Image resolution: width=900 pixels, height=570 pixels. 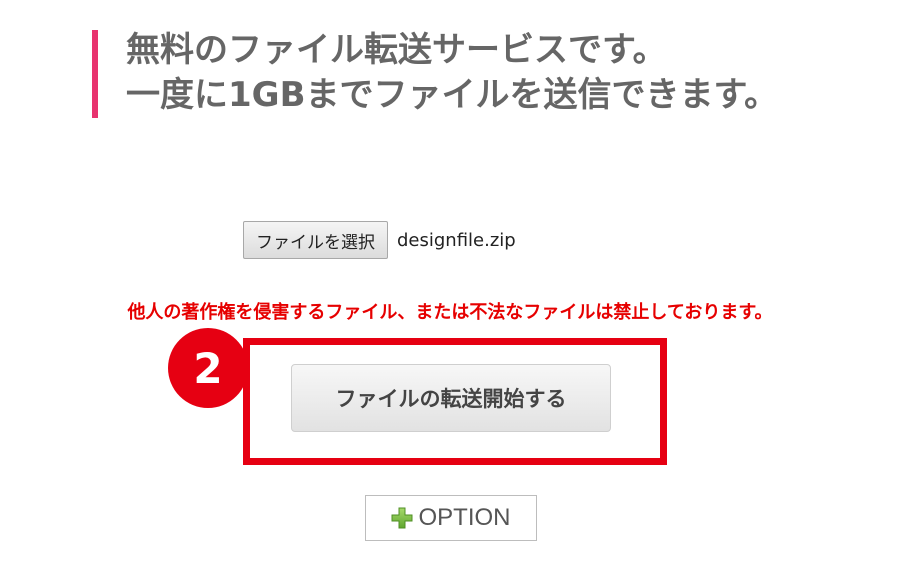 What do you see at coordinates (511, 73) in the screenshot?
I see `page-headline: 無料のファイル転送サービスです。 一度に1GBまでファイルを送信できます。` at bounding box center [511, 73].